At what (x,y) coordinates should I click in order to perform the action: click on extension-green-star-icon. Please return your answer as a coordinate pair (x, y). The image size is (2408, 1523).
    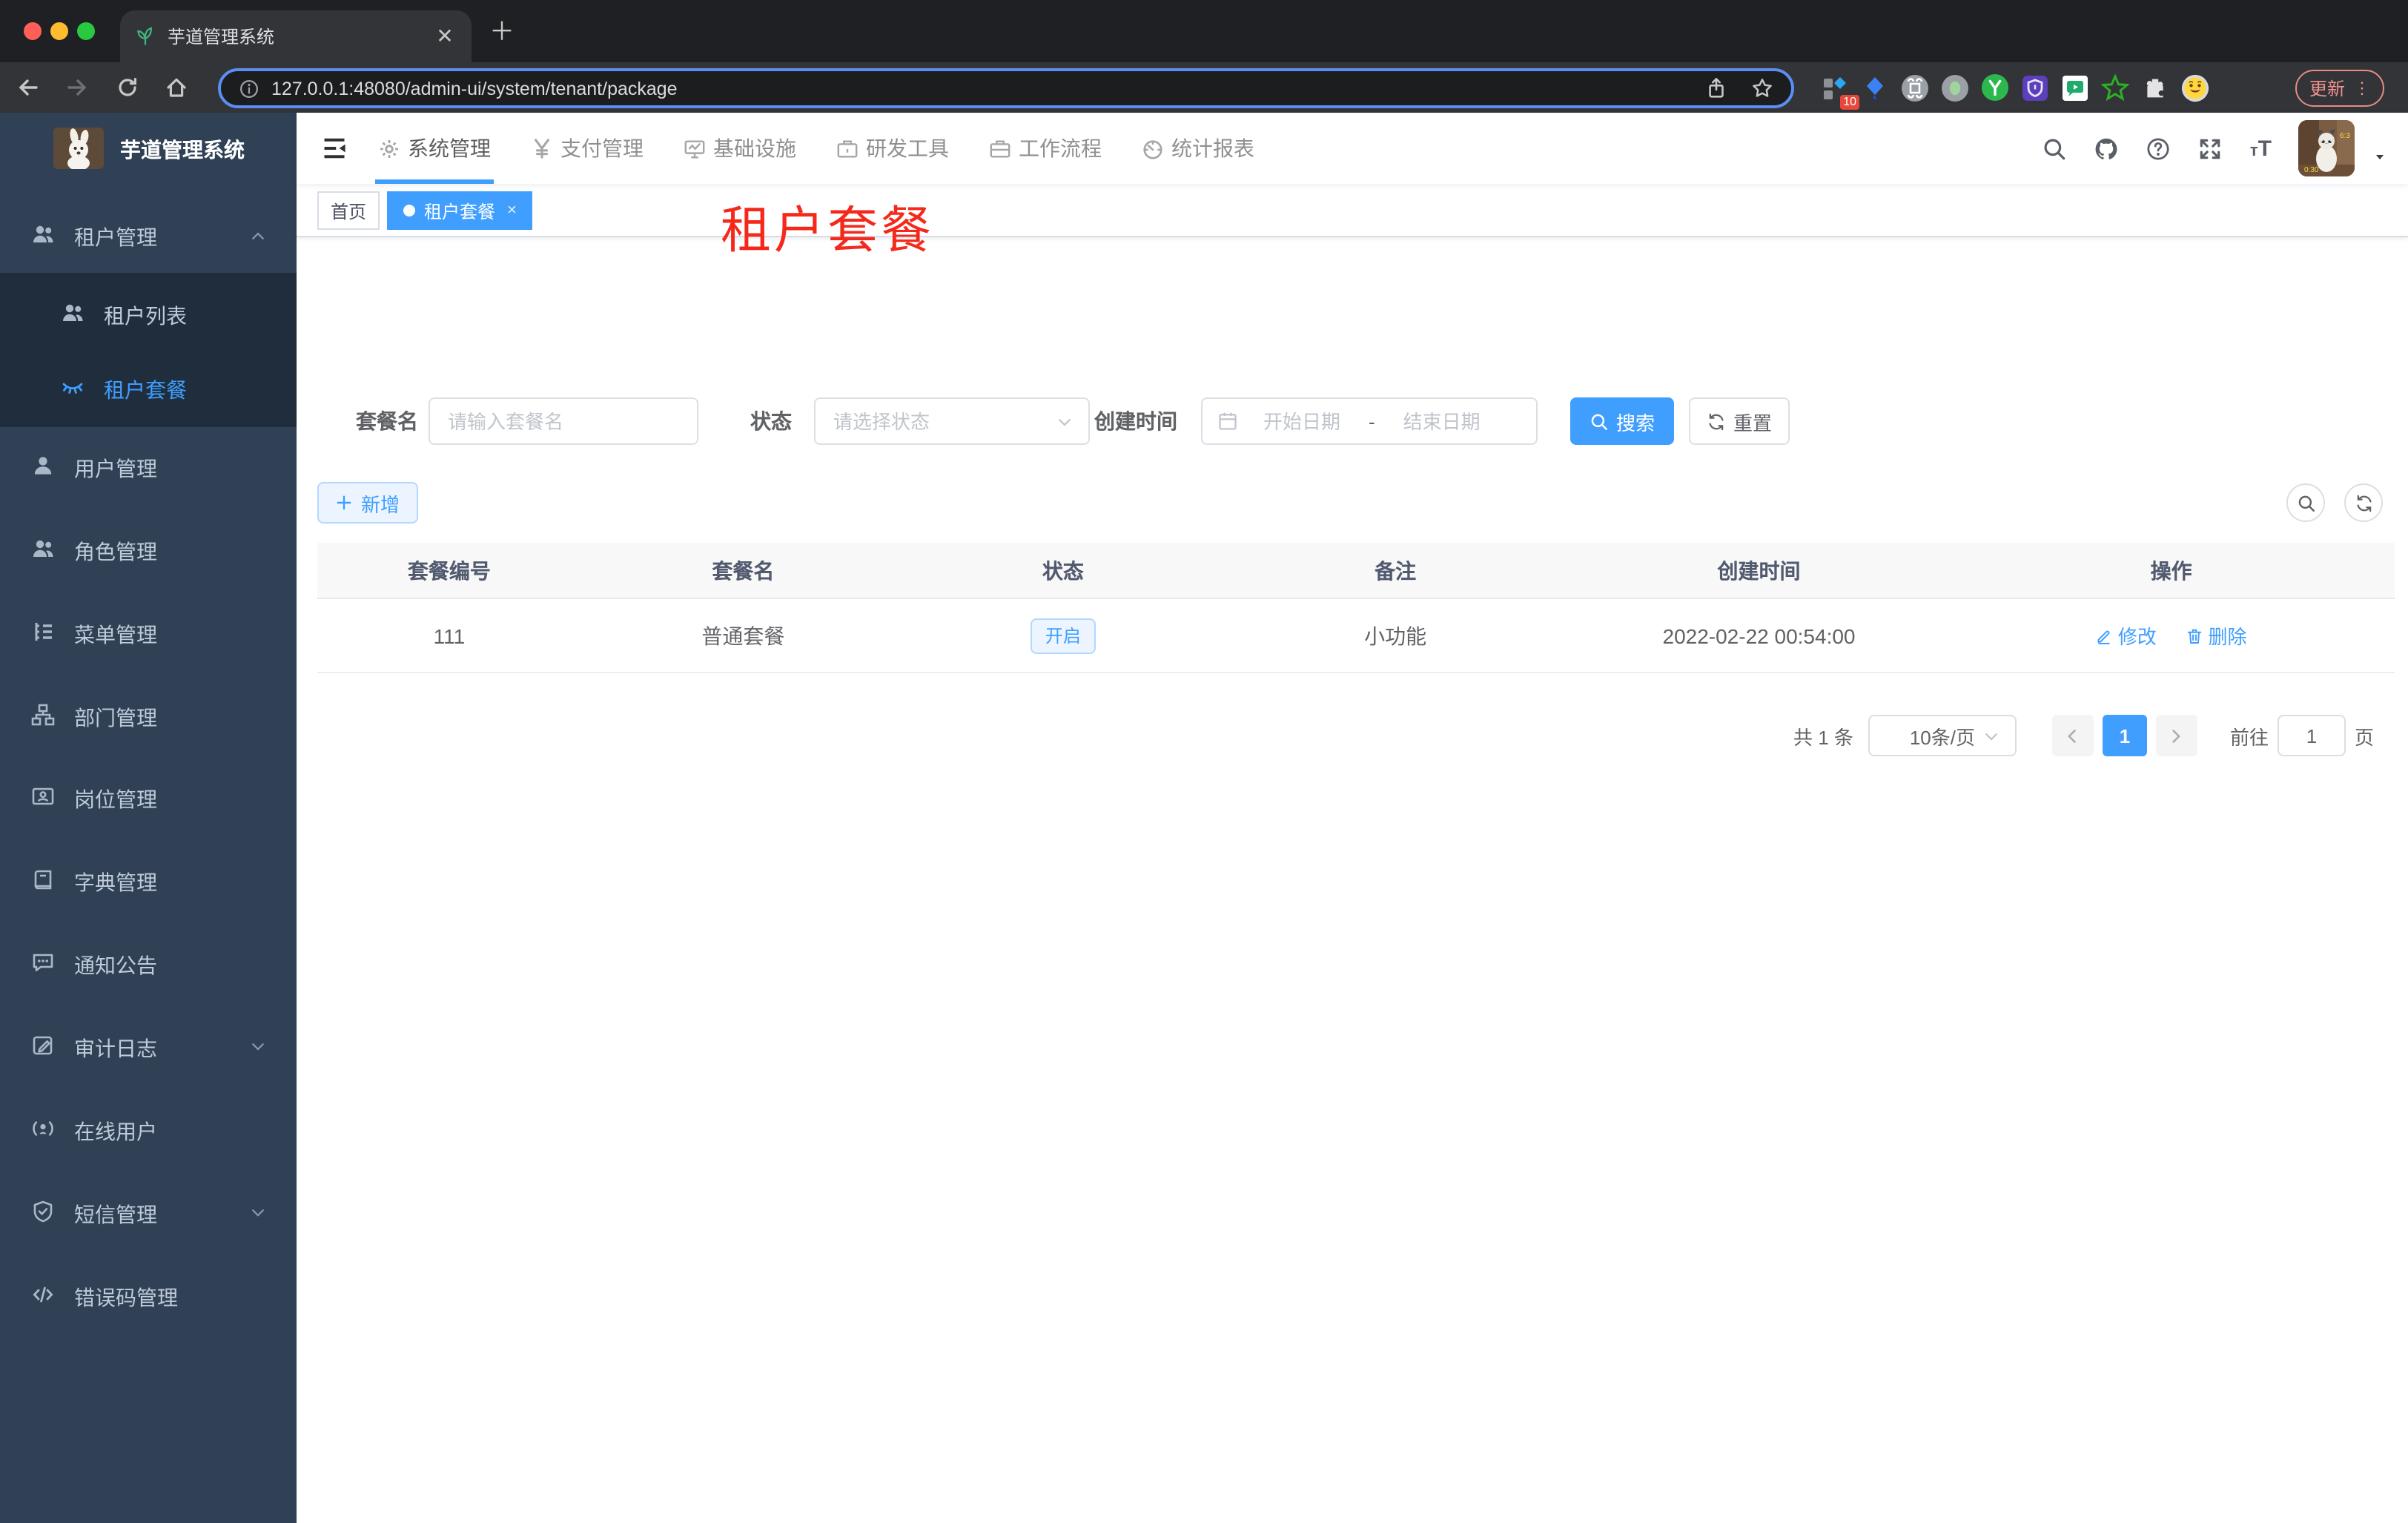
    Looking at the image, I should click on (2115, 88).